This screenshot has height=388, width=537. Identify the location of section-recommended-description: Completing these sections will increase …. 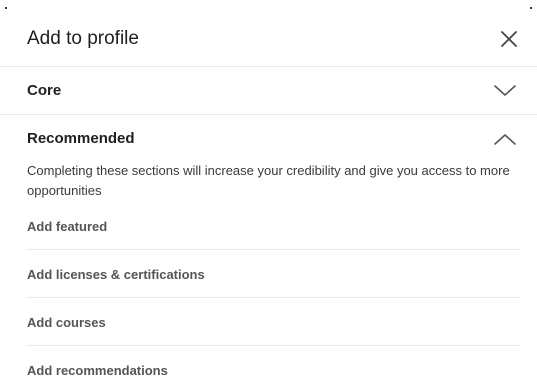
(268, 180).